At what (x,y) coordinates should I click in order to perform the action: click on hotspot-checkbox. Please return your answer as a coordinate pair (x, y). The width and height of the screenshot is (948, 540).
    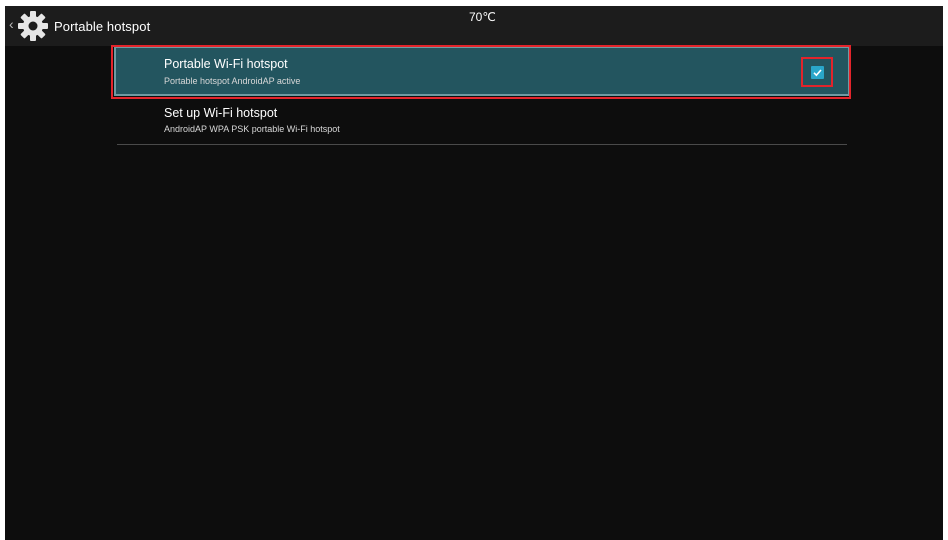
    Looking at the image, I should click on (817, 72).